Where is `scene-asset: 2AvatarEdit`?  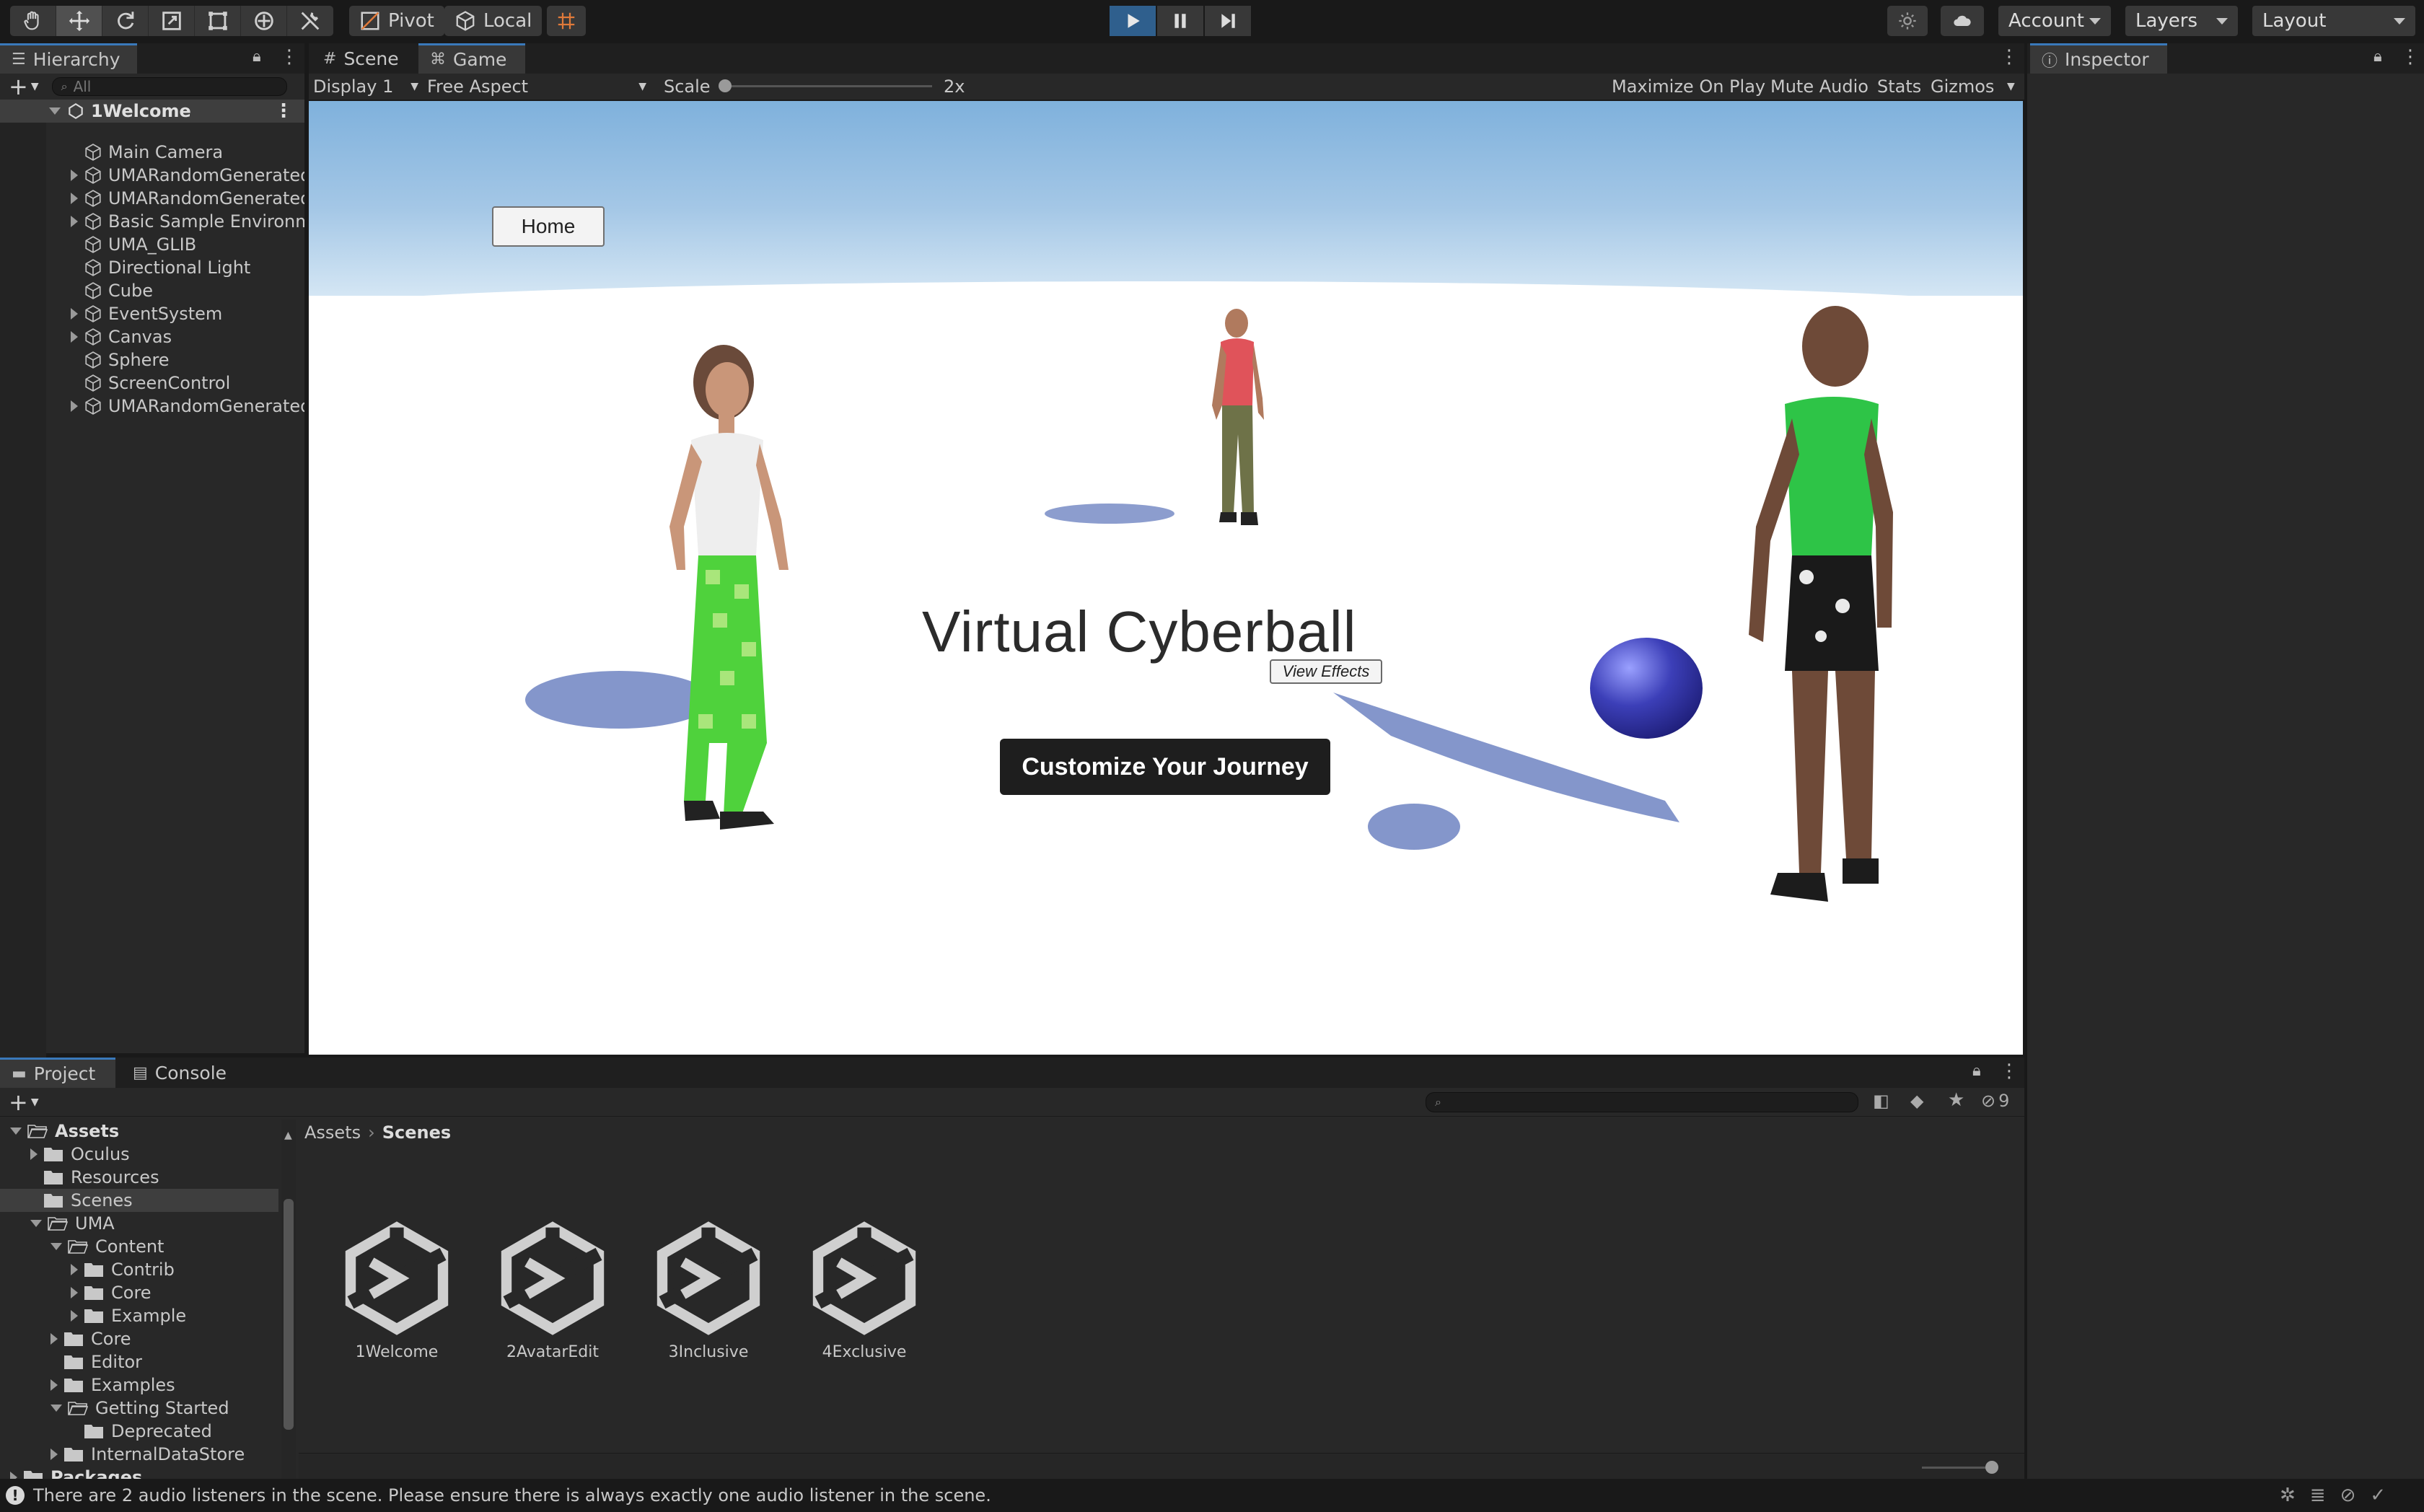 scene-asset: 2AvatarEdit is located at coordinates (552, 1291).